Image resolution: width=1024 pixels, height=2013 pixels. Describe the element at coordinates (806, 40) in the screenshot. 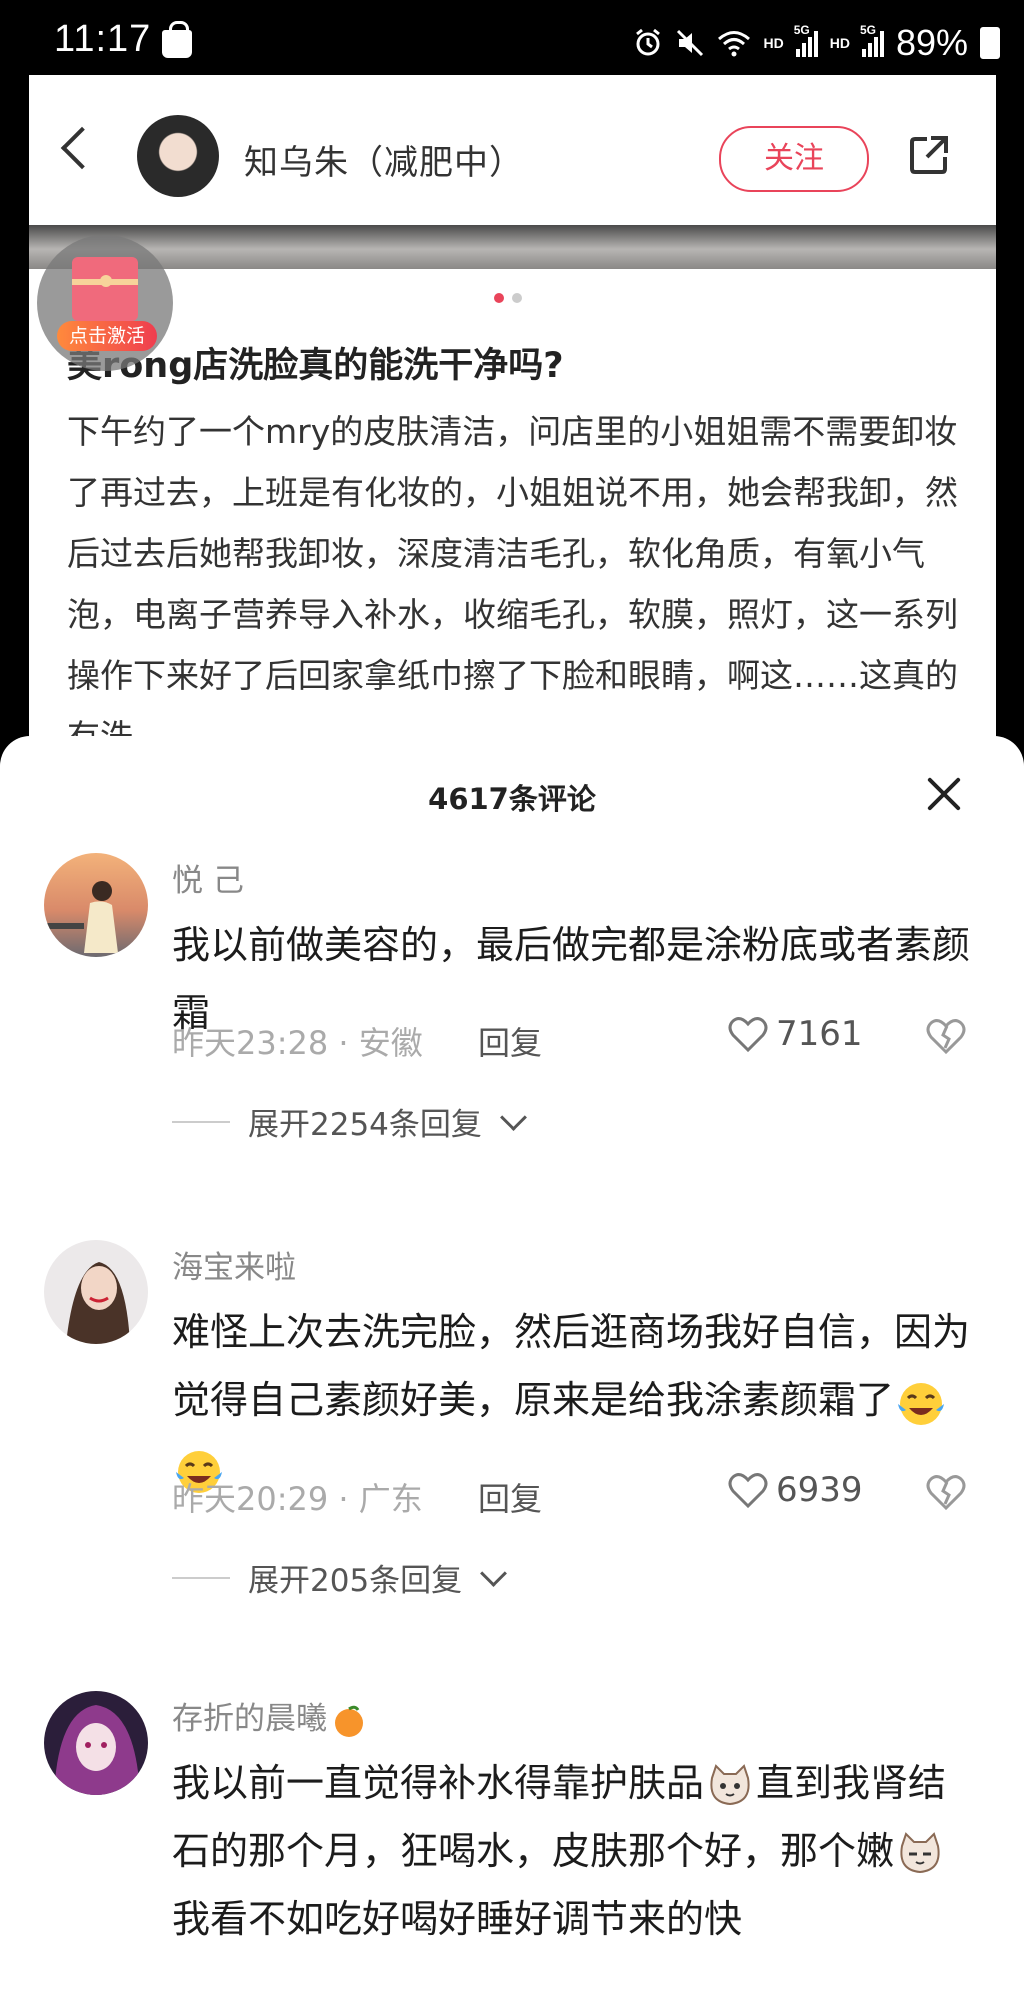

I see `signal-icon: 5G` at that location.